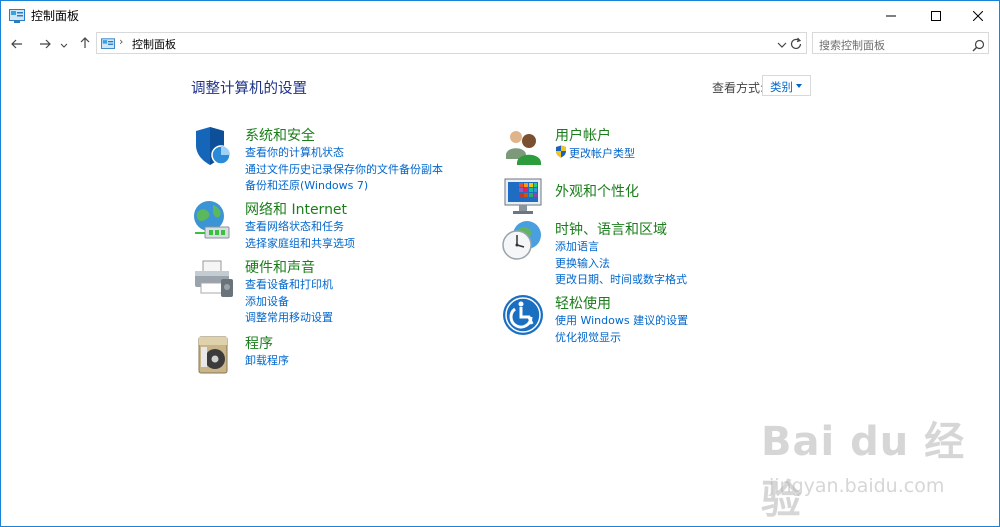 Image resolution: width=1000 pixels, height=527 pixels. I want to click on programs-icon, so click(213, 355).